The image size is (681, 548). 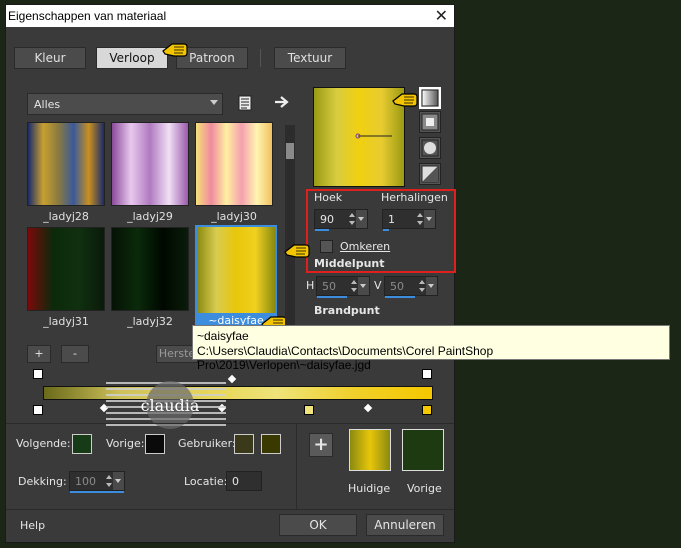 I want to click on current-material-swatch, so click(x=370, y=450).